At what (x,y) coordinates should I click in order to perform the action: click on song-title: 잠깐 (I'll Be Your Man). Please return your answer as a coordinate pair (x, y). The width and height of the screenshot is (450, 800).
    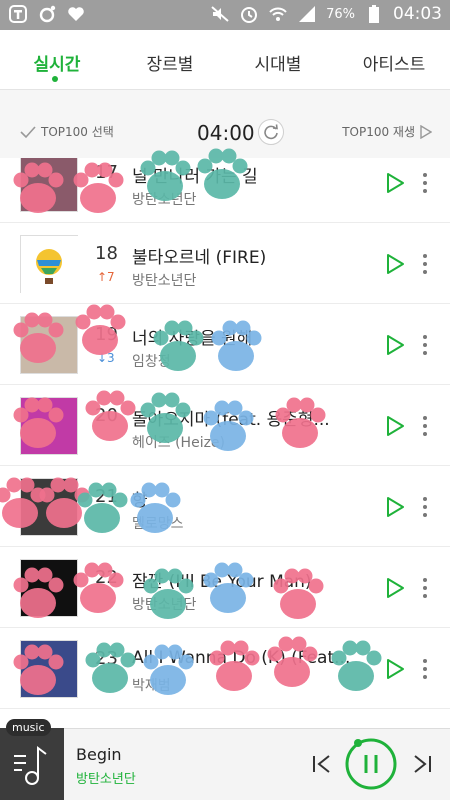
    Looking at the image, I should click on (244, 579).